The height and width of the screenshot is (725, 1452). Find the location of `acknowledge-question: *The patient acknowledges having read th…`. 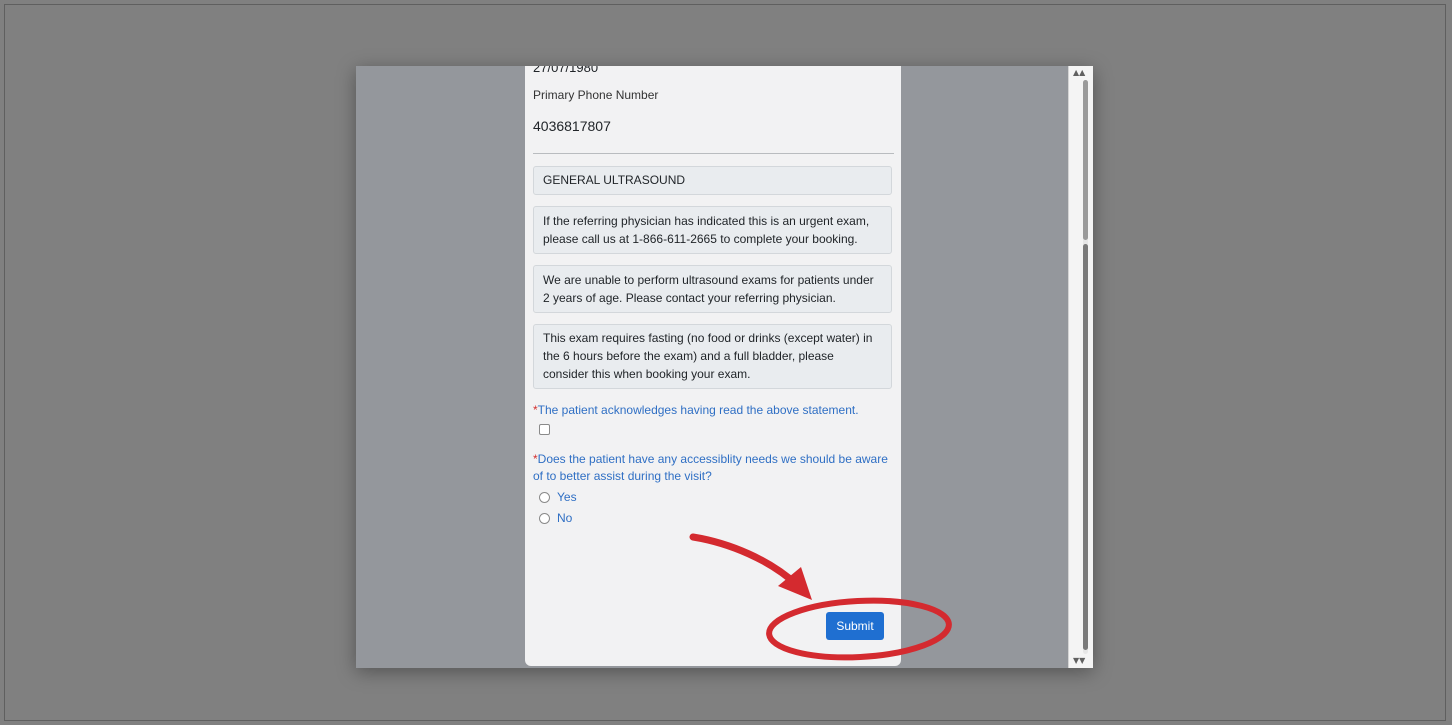

acknowledge-question: *The patient acknowledges having read th… is located at coordinates (713, 410).